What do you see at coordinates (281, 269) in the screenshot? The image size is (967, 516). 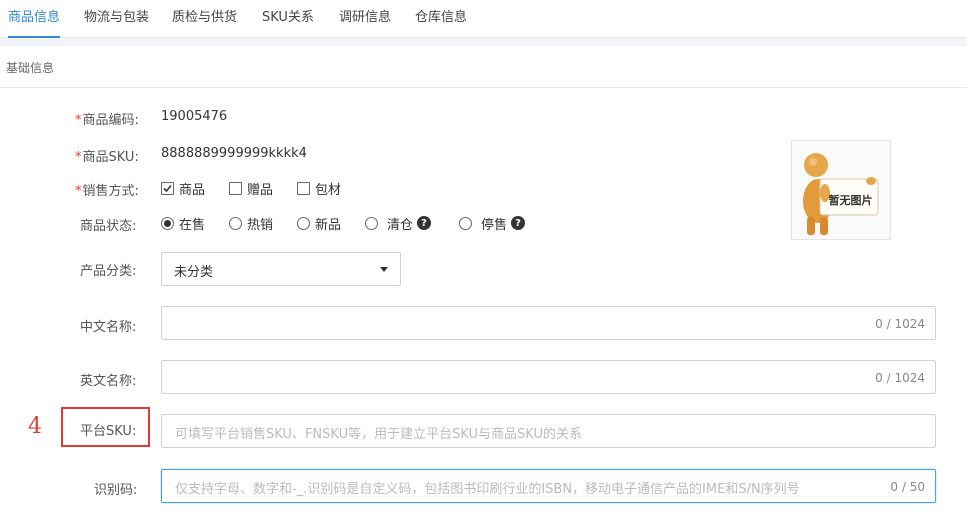 I see `category-select: 未分类` at bounding box center [281, 269].